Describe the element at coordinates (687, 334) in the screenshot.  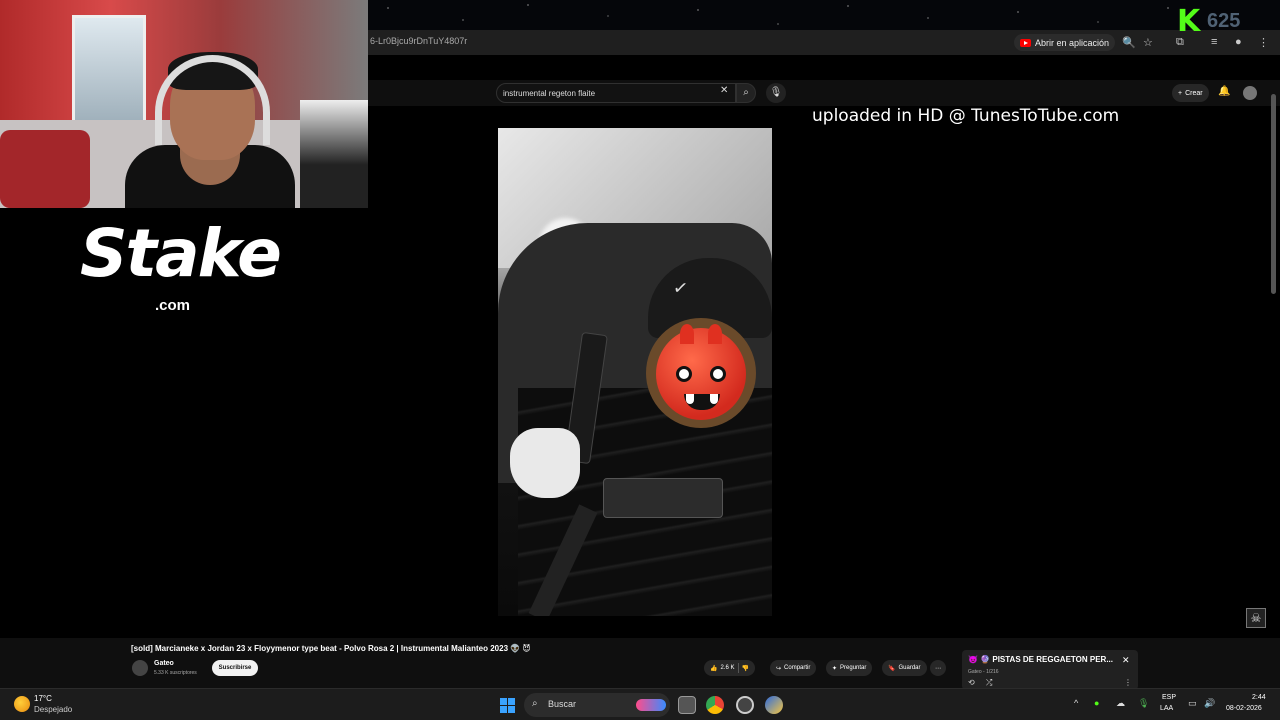
I see `demon-horn-left` at that location.